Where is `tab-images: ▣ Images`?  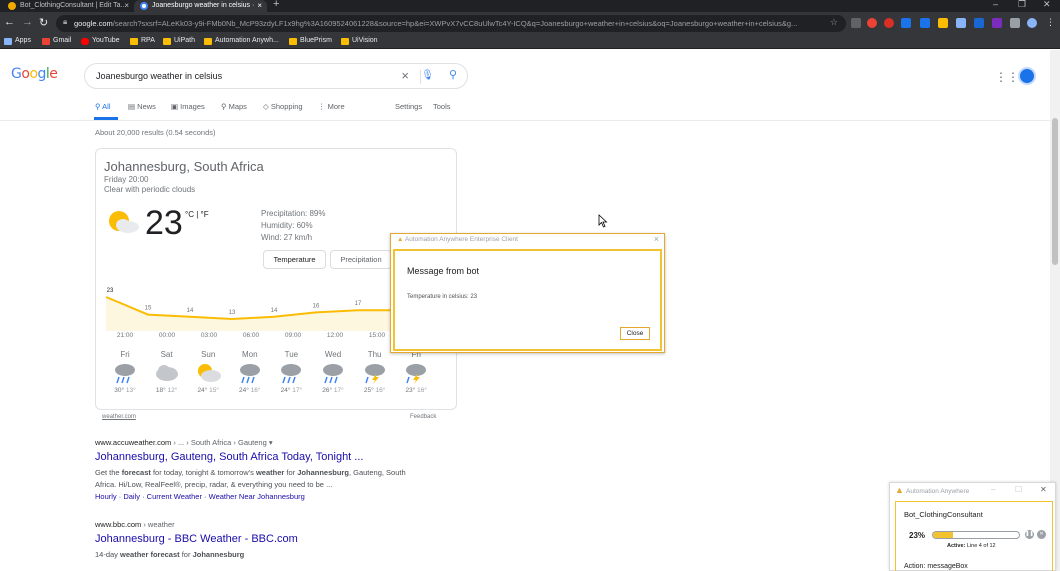
tab-images: ▣ Images is located at coordinates (188, 106).